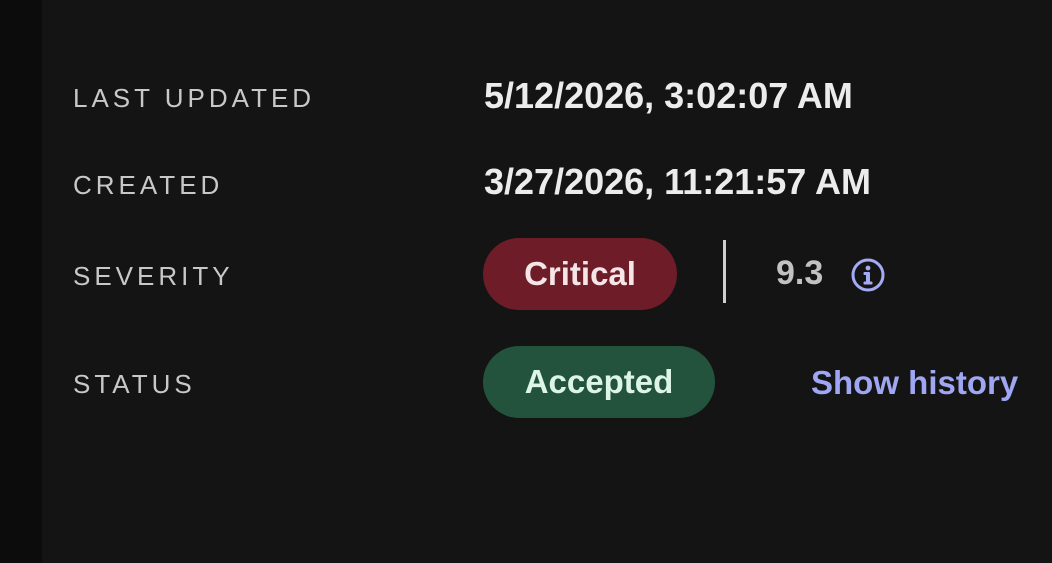 This screenshot has width=1052, height=563. Describe the element at coordinates (868, 275) in the screenshot. I see `info-icon` at that location.